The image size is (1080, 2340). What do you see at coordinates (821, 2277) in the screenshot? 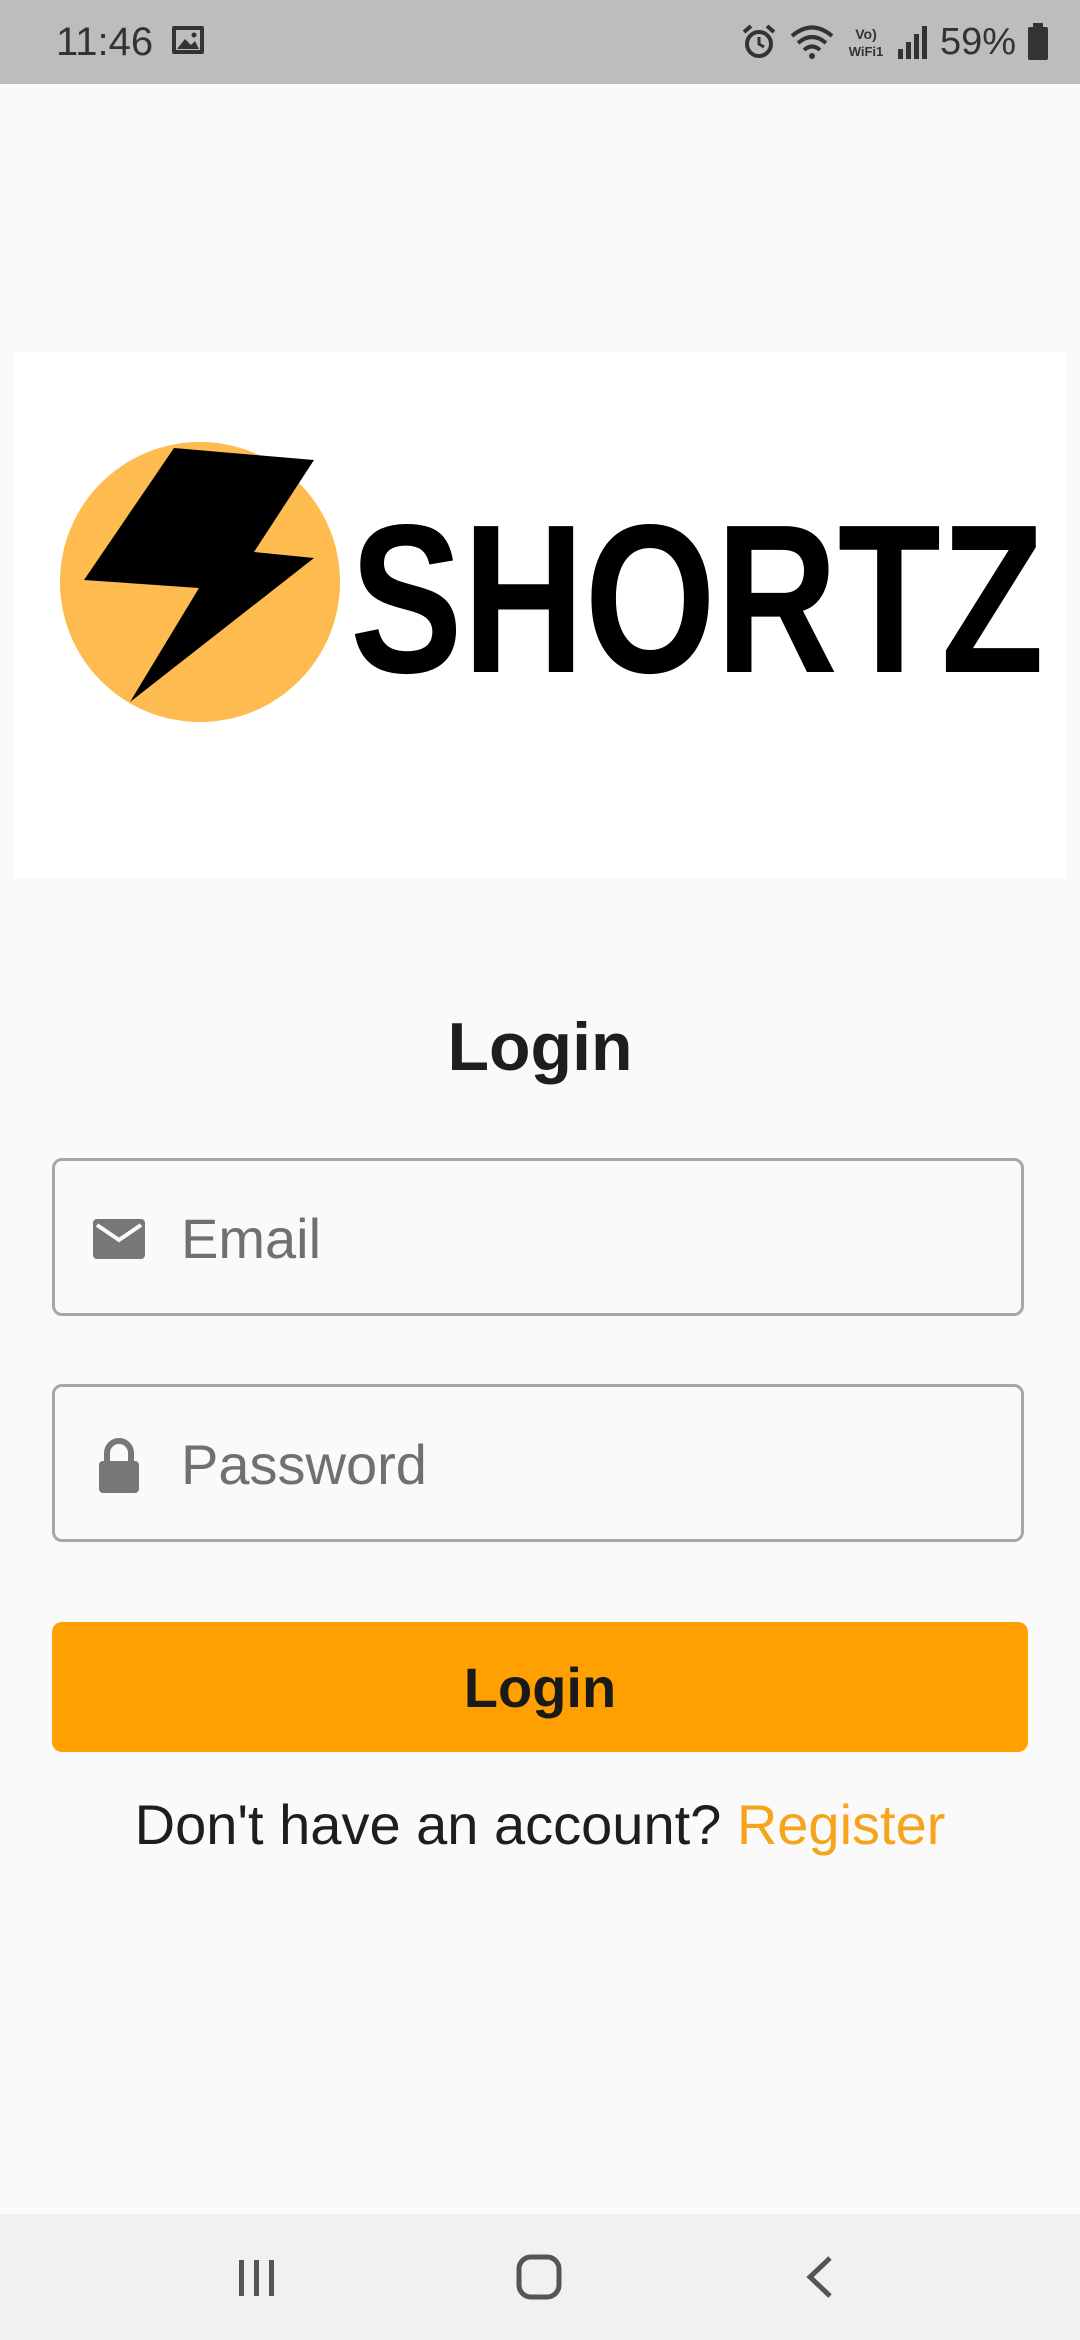
I see `back-icon` at bounding box center [821, 2277].